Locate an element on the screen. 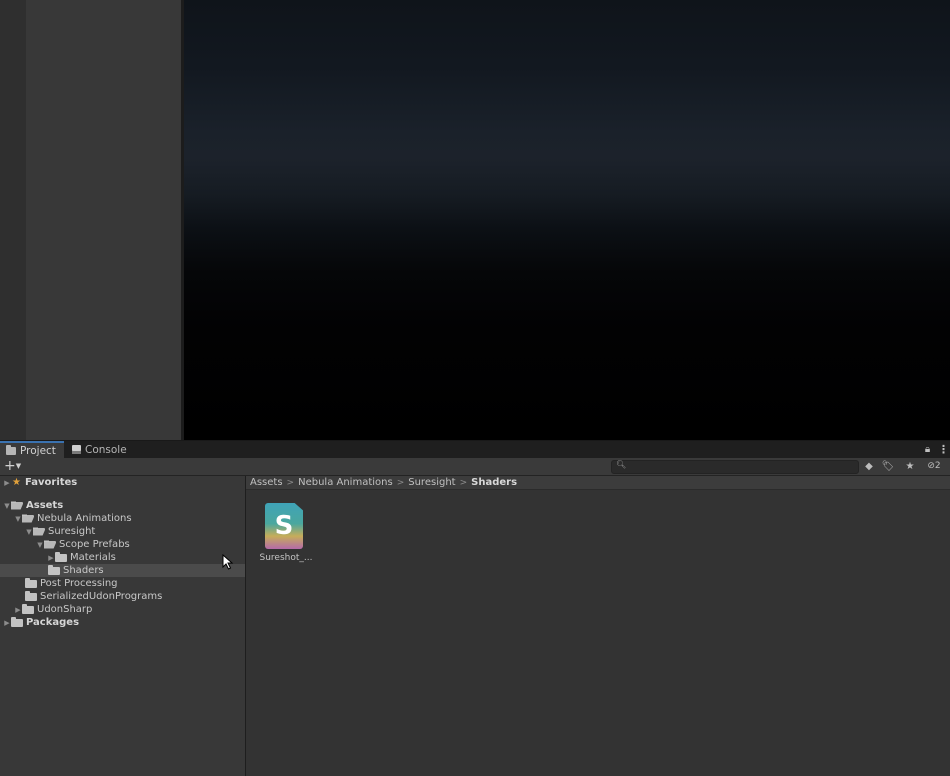  tree-item-label: Nebula Animations is located at coordinates (84, 518).